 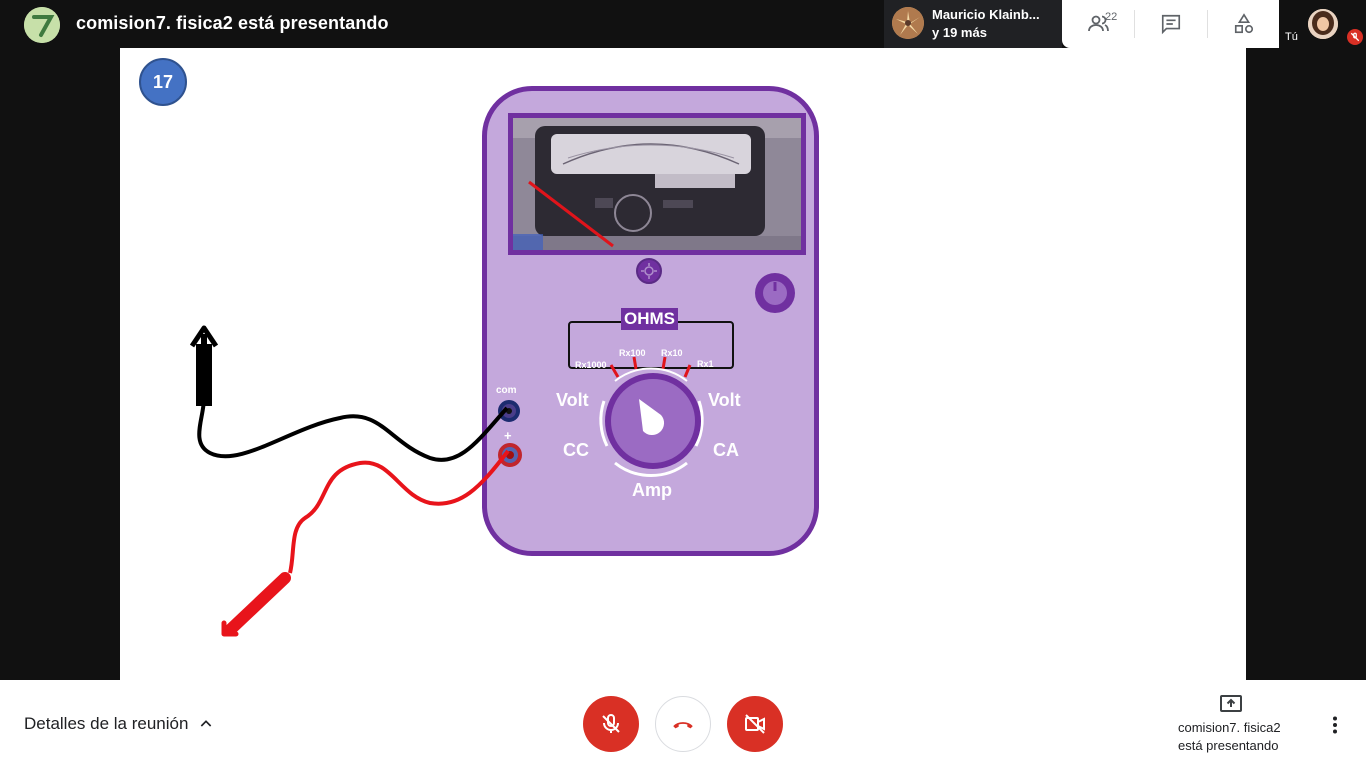 What do you see at coordinates (353, 429) in the screenshot?
I see `black-lead-wire` at bounding box center [353, 429].